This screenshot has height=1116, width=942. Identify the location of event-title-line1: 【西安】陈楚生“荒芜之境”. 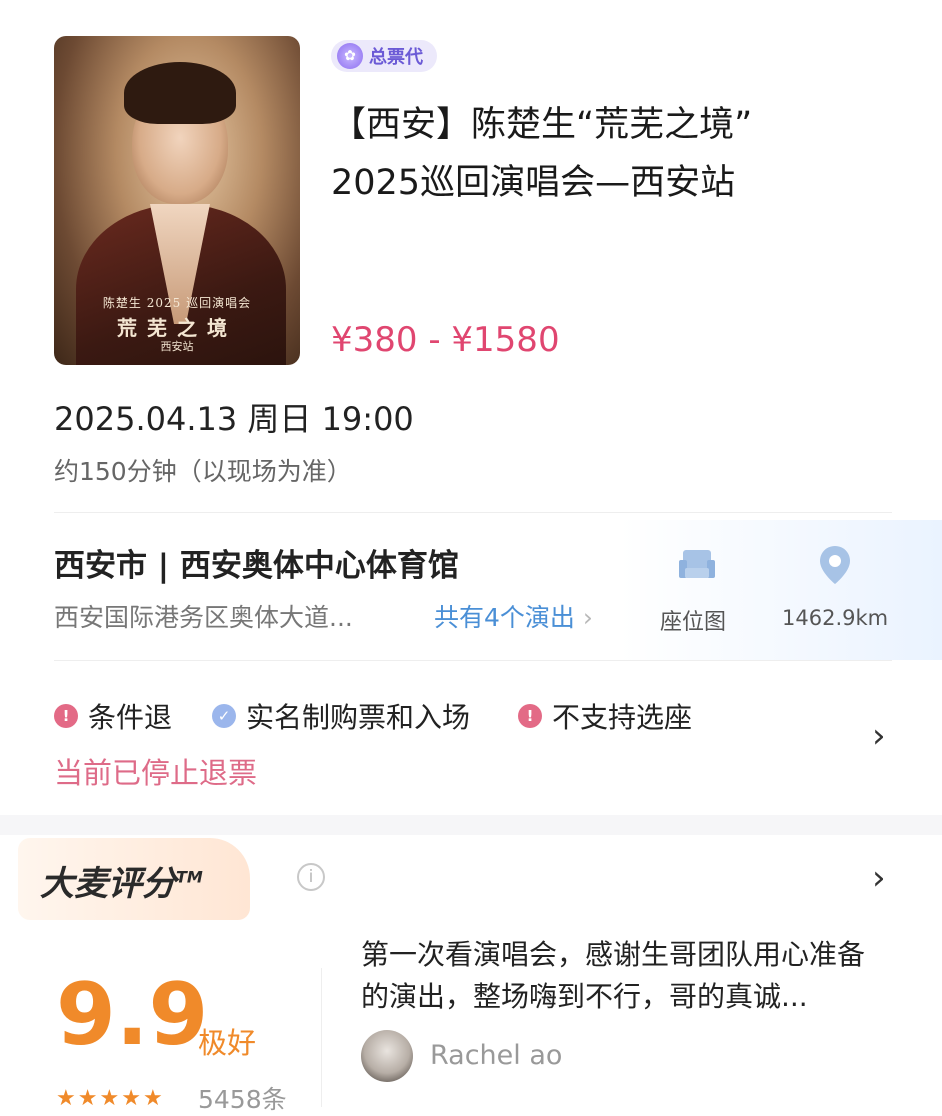
(542, 125).